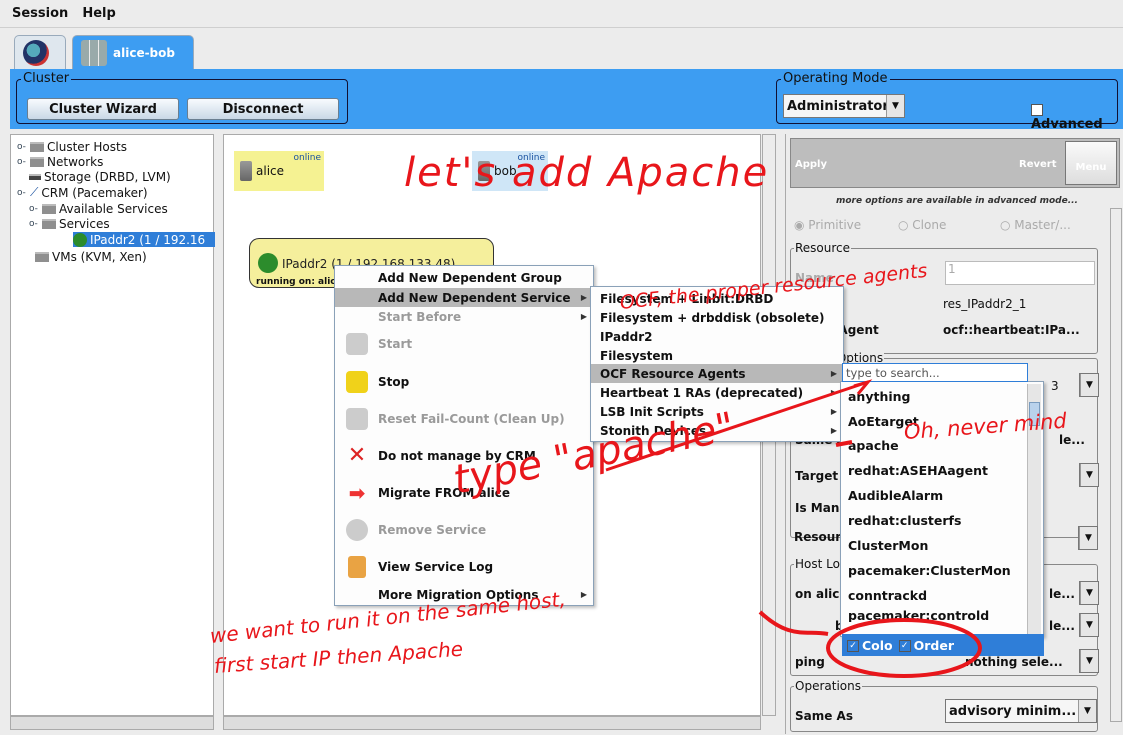 Image resolution: width=1123 pixels, height=735 pixels. What do you see at coordinates (873, 445) in the screenshot?
I see `agent-label: apache` at bounding box center [873, 445].